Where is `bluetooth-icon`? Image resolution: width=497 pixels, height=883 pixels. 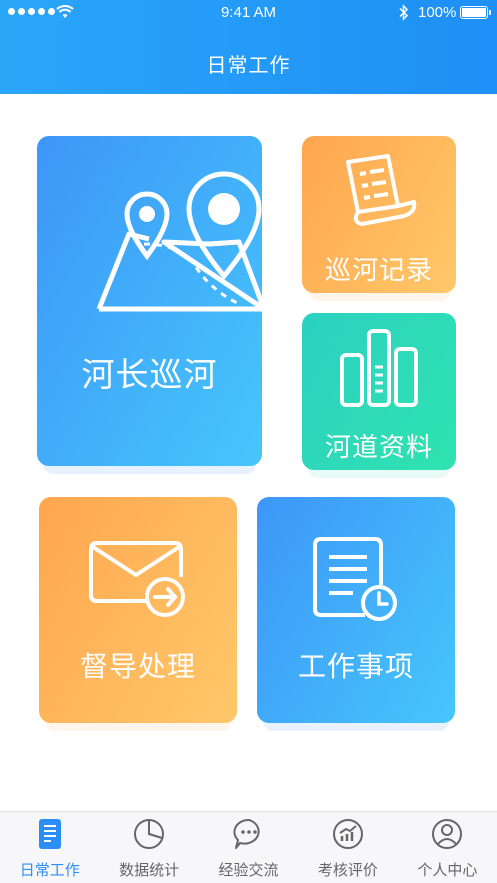 bluetooth-icon is located at coordinates (404, 12).